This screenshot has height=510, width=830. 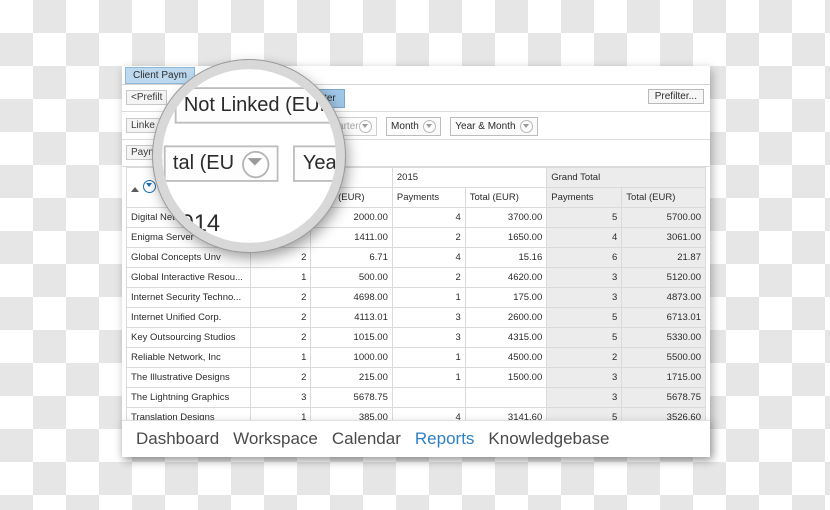 What do you see at coordinates (351, 277) in the screenshot?
I see `cell-total-2014: 500.00` at bounding box center [351, 277].